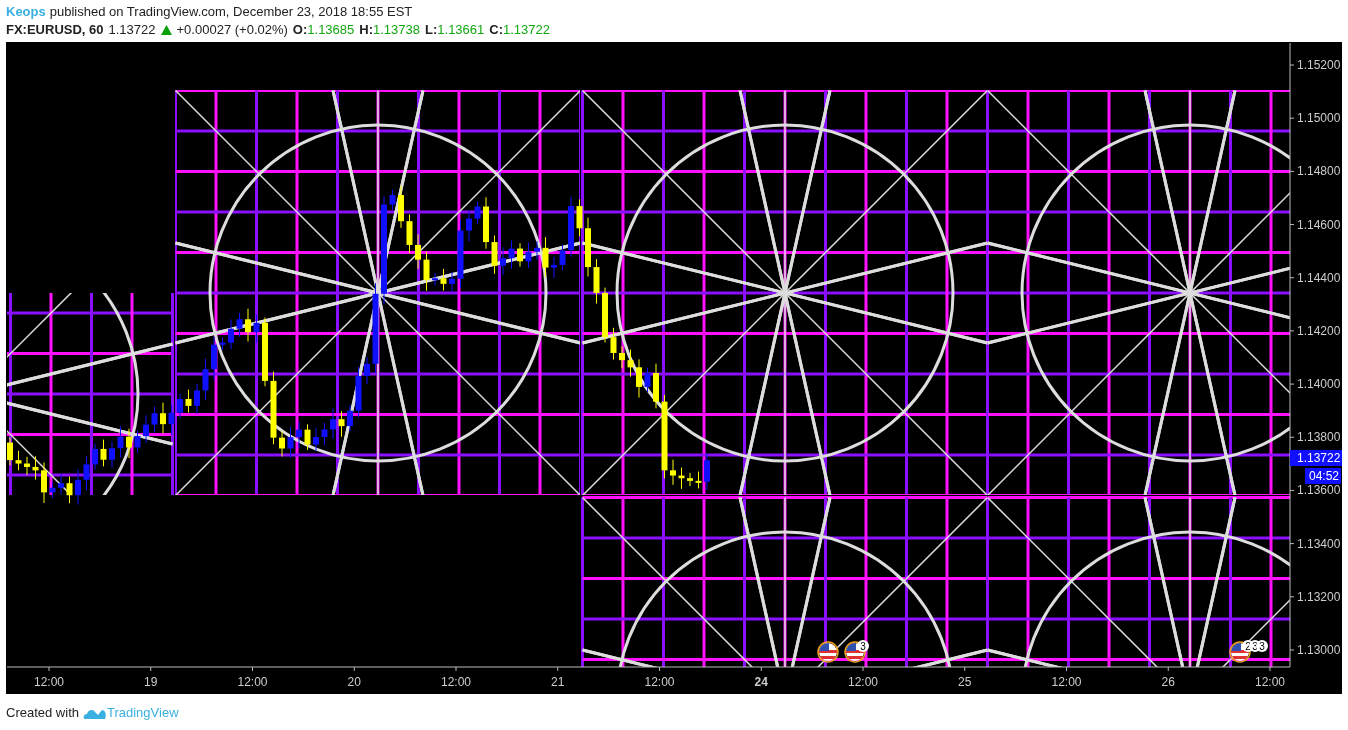 The width and height of the screenshot is (1348, 730). I want to click on author-link: Keops, so click(26, 12).